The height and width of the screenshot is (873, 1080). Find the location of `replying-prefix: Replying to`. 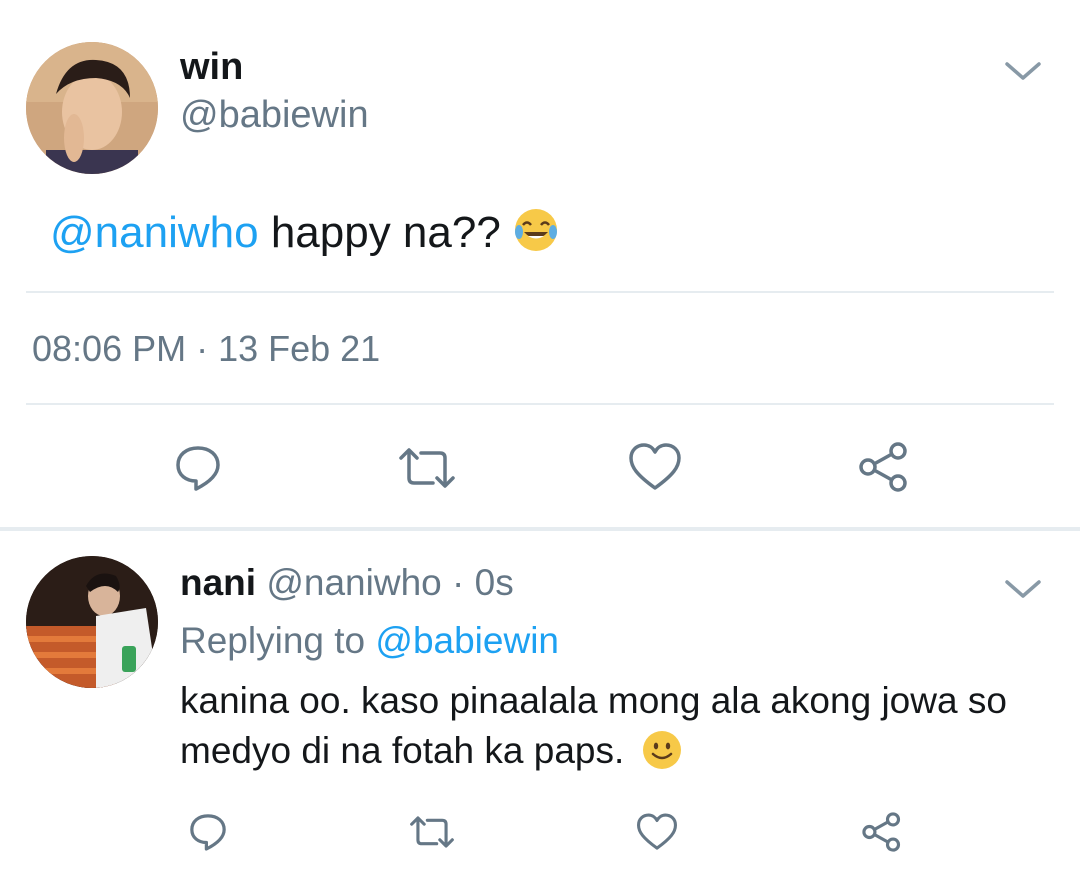

replying-prefix: Replying to is located at coordinates (273, 640).